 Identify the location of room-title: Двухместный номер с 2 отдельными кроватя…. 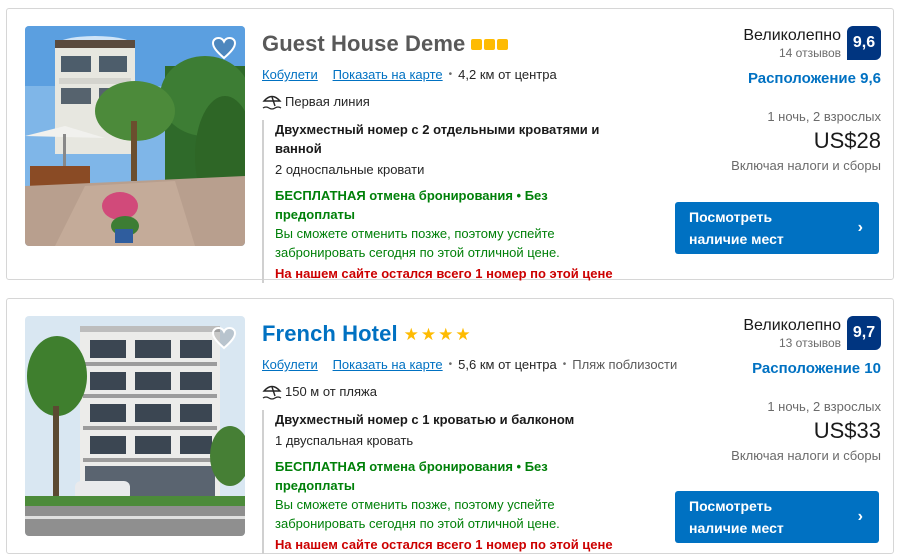
(437, 139).